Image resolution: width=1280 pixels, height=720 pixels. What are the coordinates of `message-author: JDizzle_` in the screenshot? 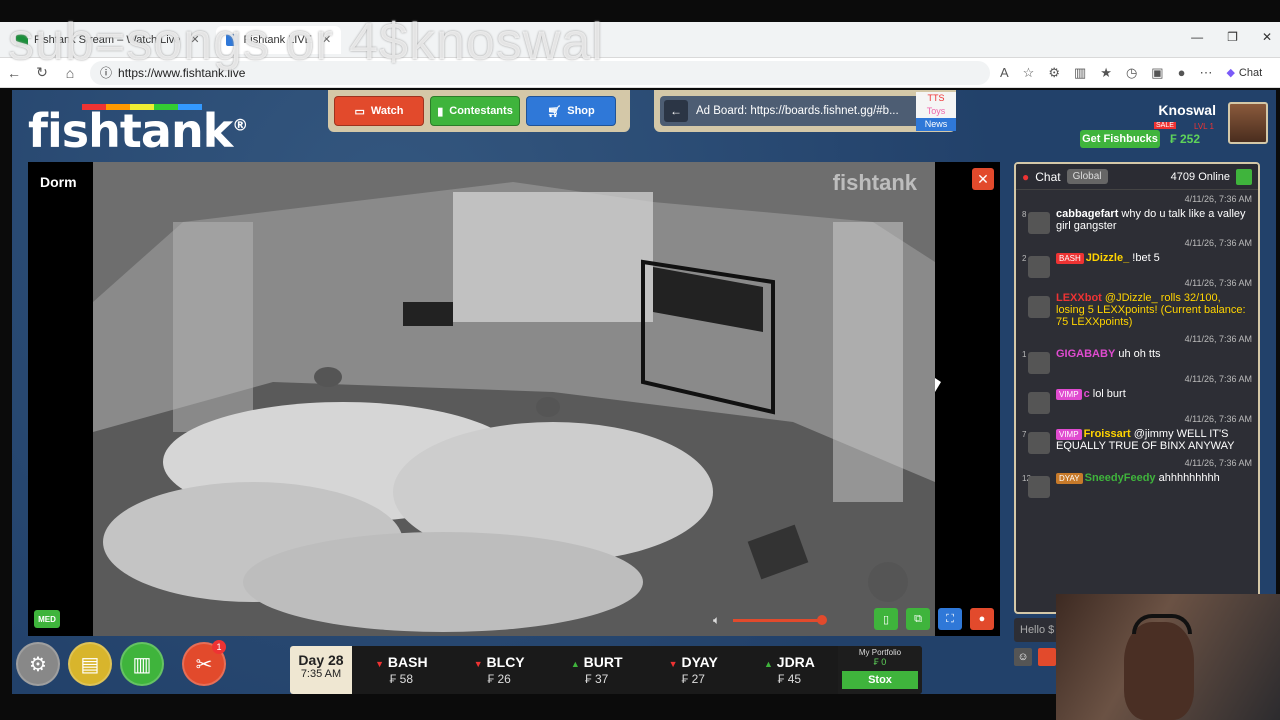 It's located at (1107, 258).